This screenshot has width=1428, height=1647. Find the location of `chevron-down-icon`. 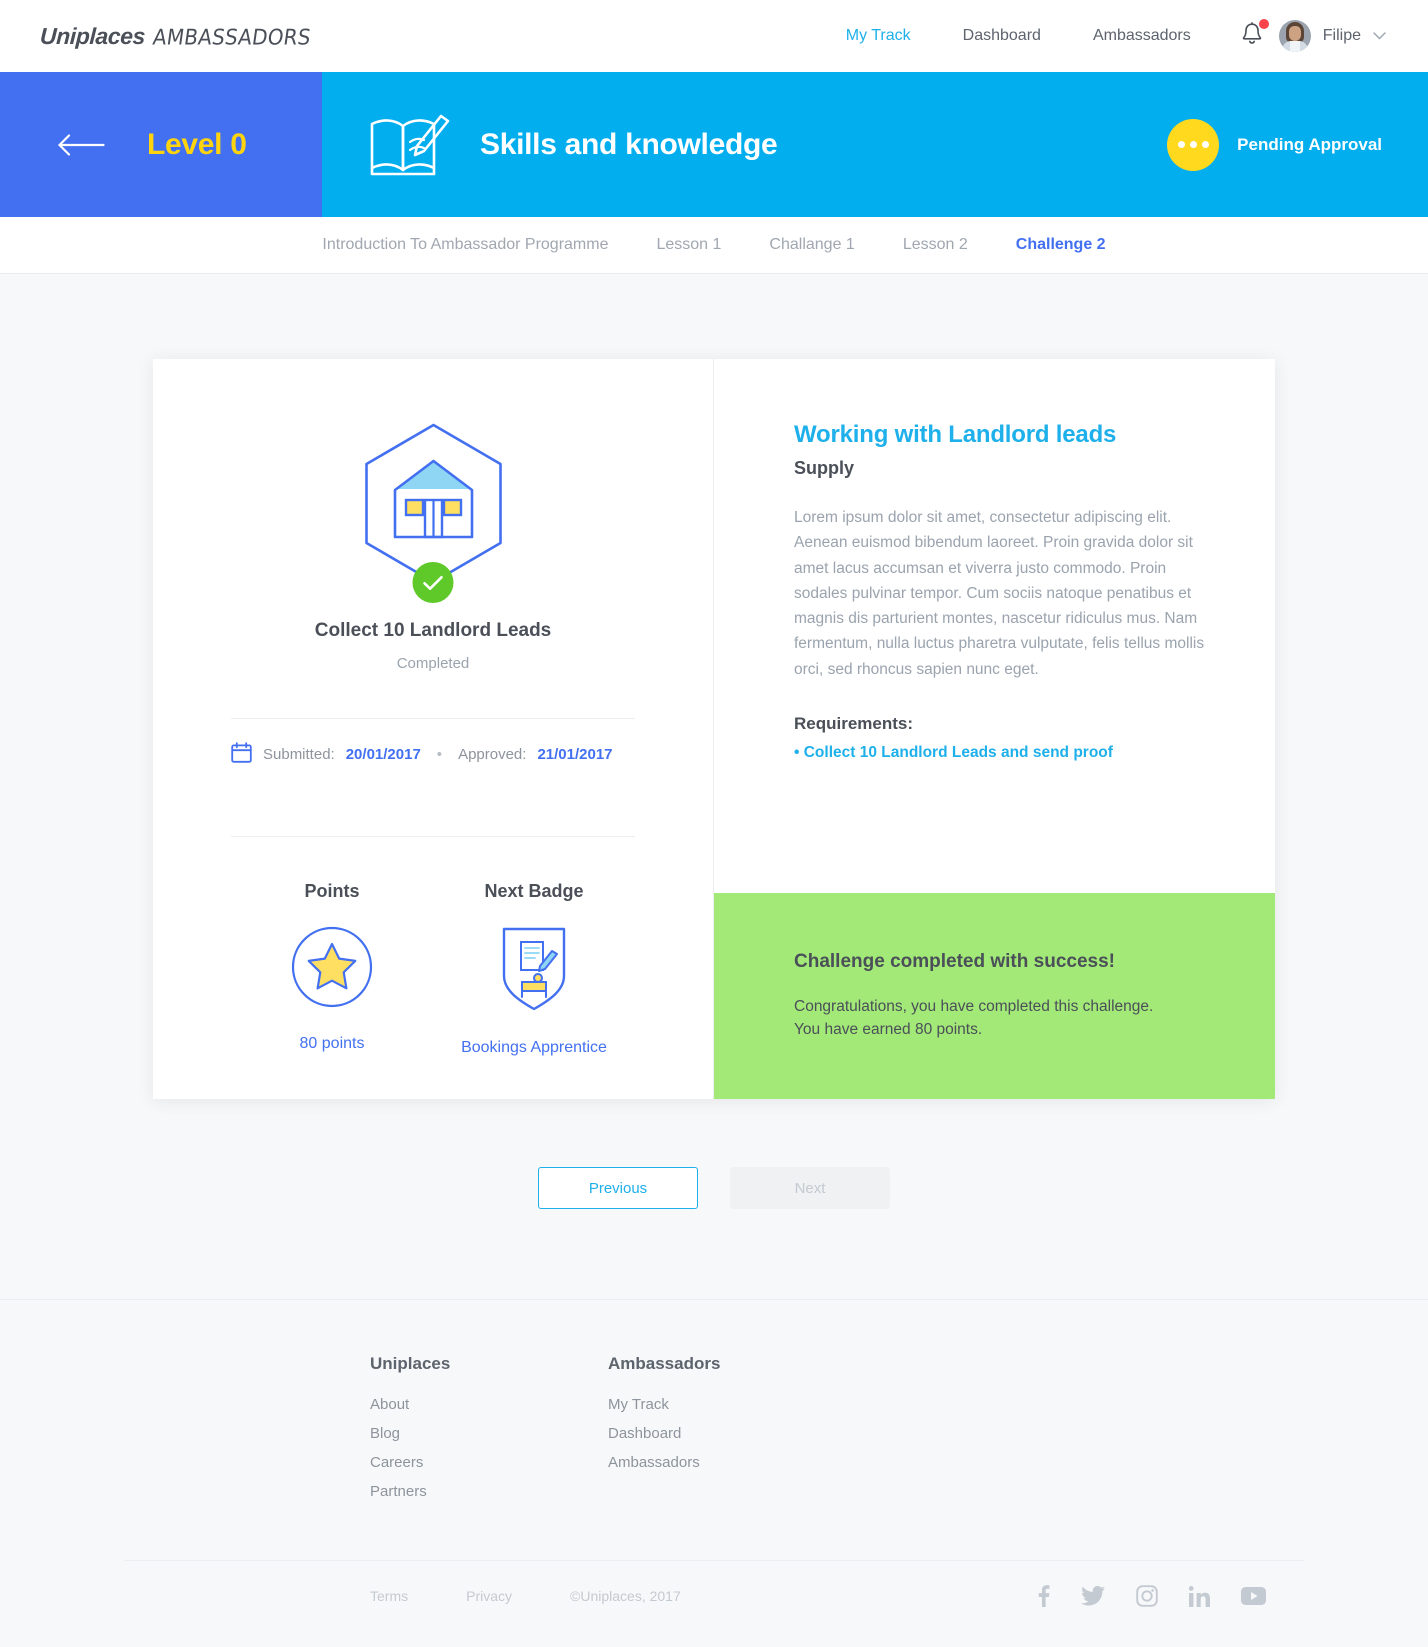

chevron-down-icon is located at coordinates (1379, 36).